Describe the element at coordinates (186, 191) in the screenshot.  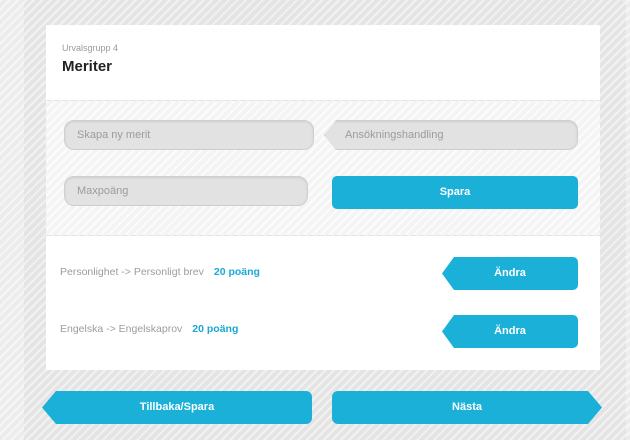
I see `max-points-input` at that location.